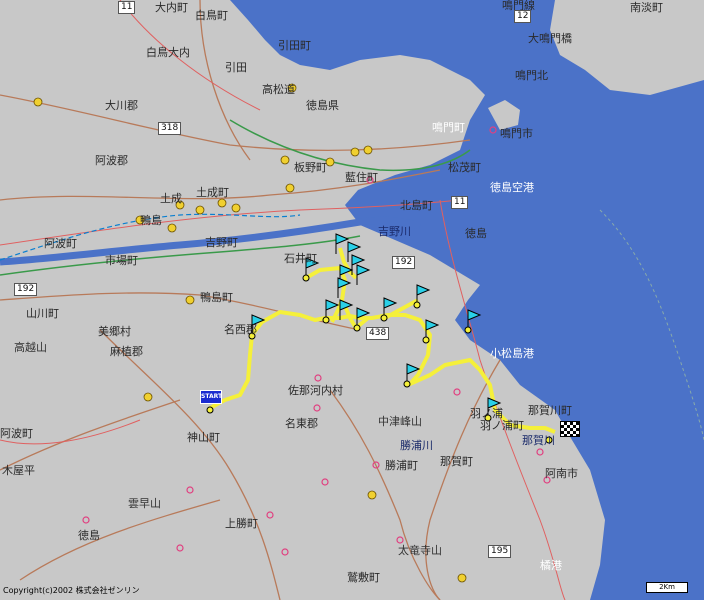 This screenshot has width=704, height=600. Describe the element at coordinates (211, 15) in the screenshot. I see `place-label: 白鳥町` at that location.